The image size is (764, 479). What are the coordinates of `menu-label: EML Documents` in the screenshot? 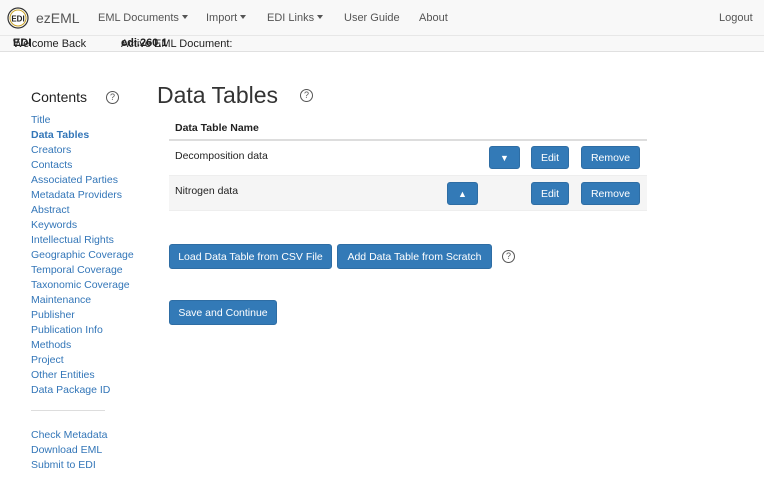 It's located at (138, 18).